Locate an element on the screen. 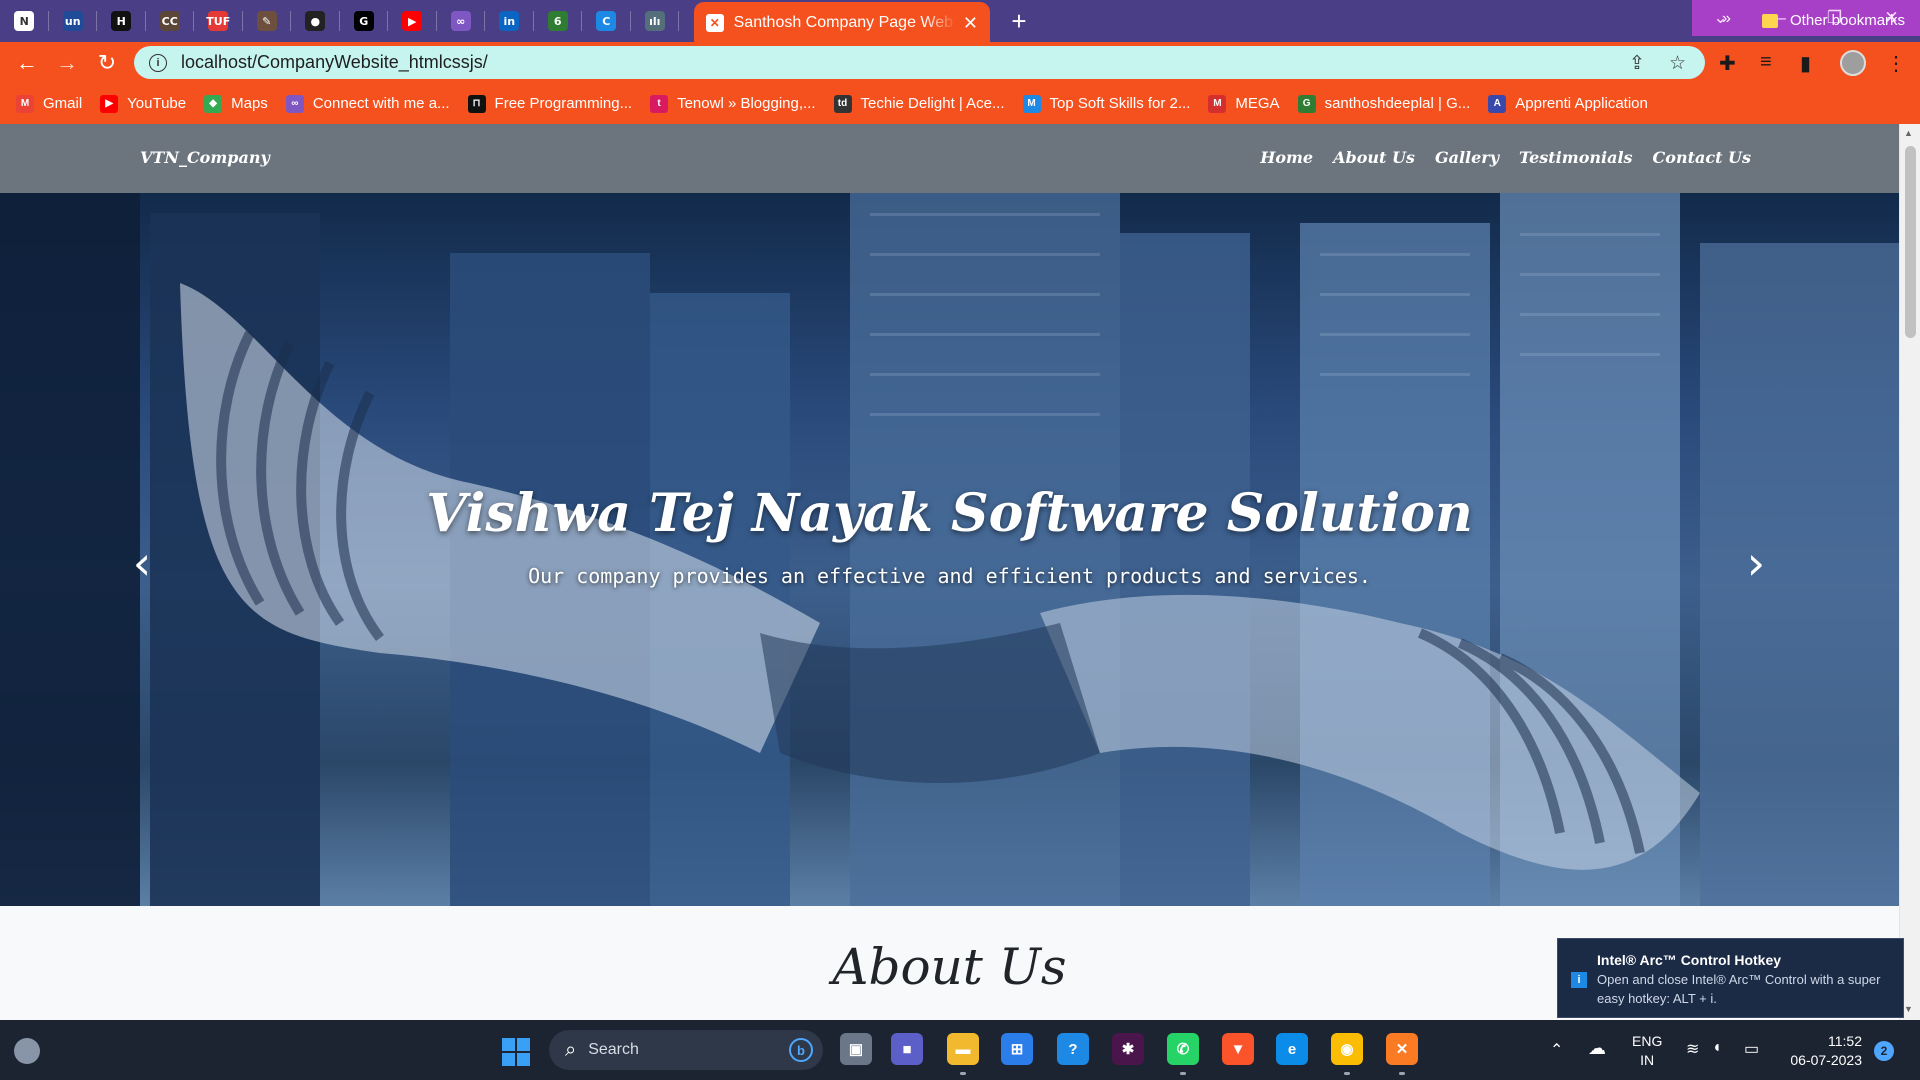 The width and height of the screenshot is (1920, 1080). site-info-icon: i is located at coordinates (158, 62).